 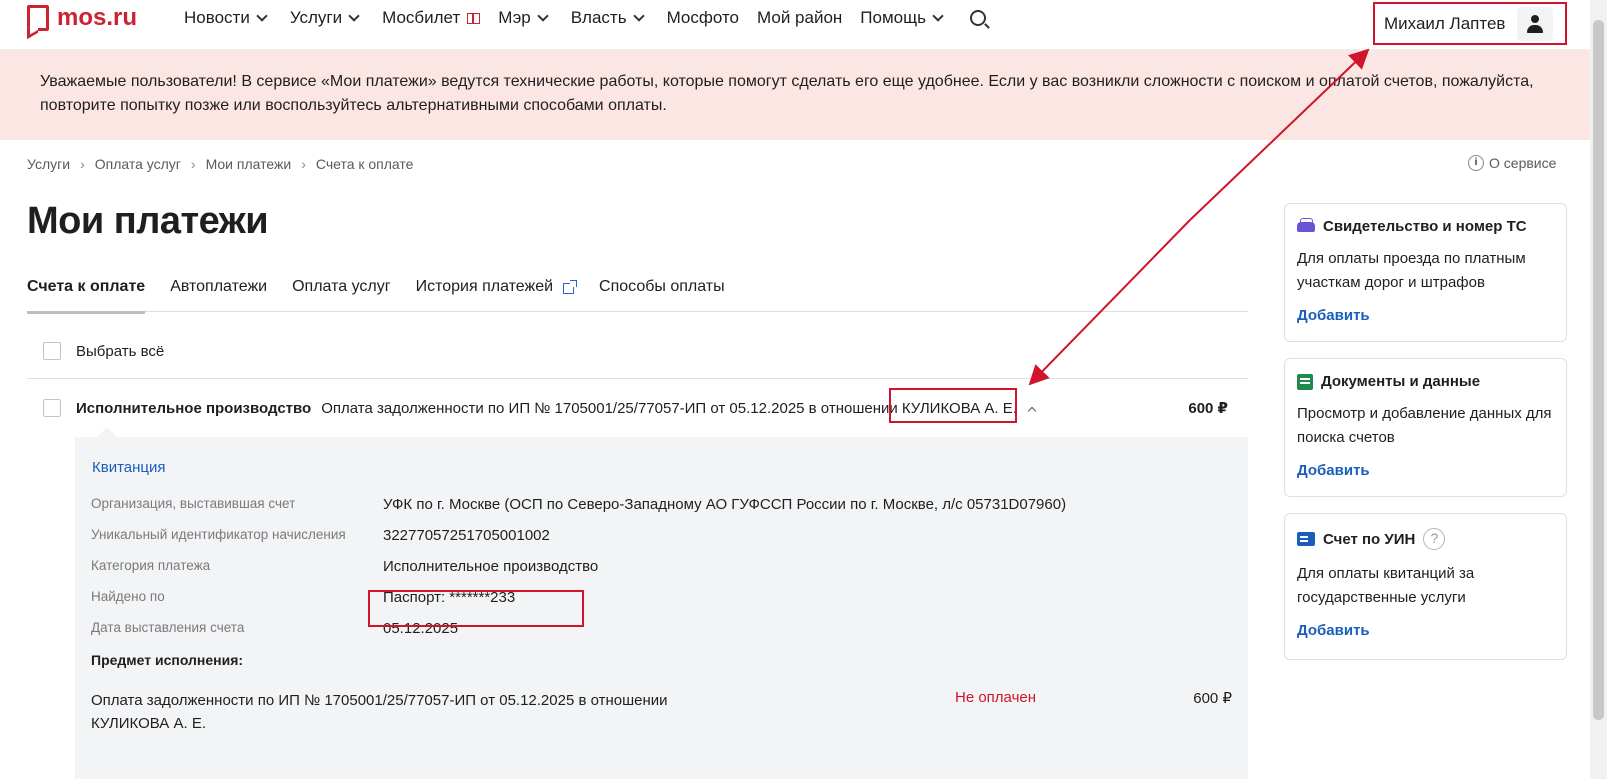 I want to click on divider, so click(x=637, y=378).